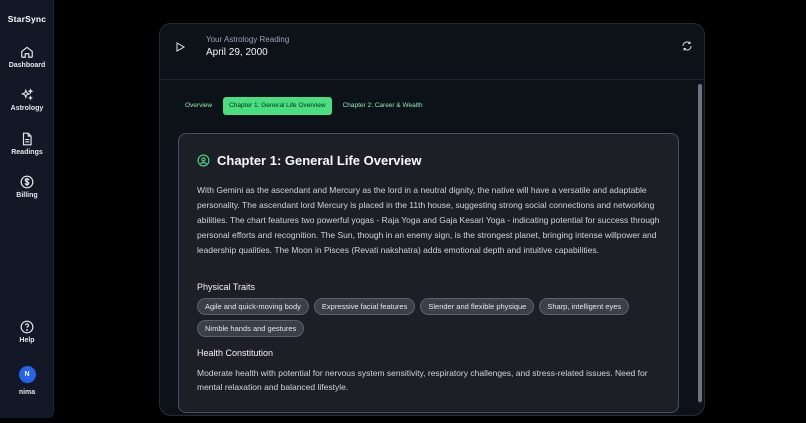  I want to click on nav-billing-label: Billing, so click(27, 195).